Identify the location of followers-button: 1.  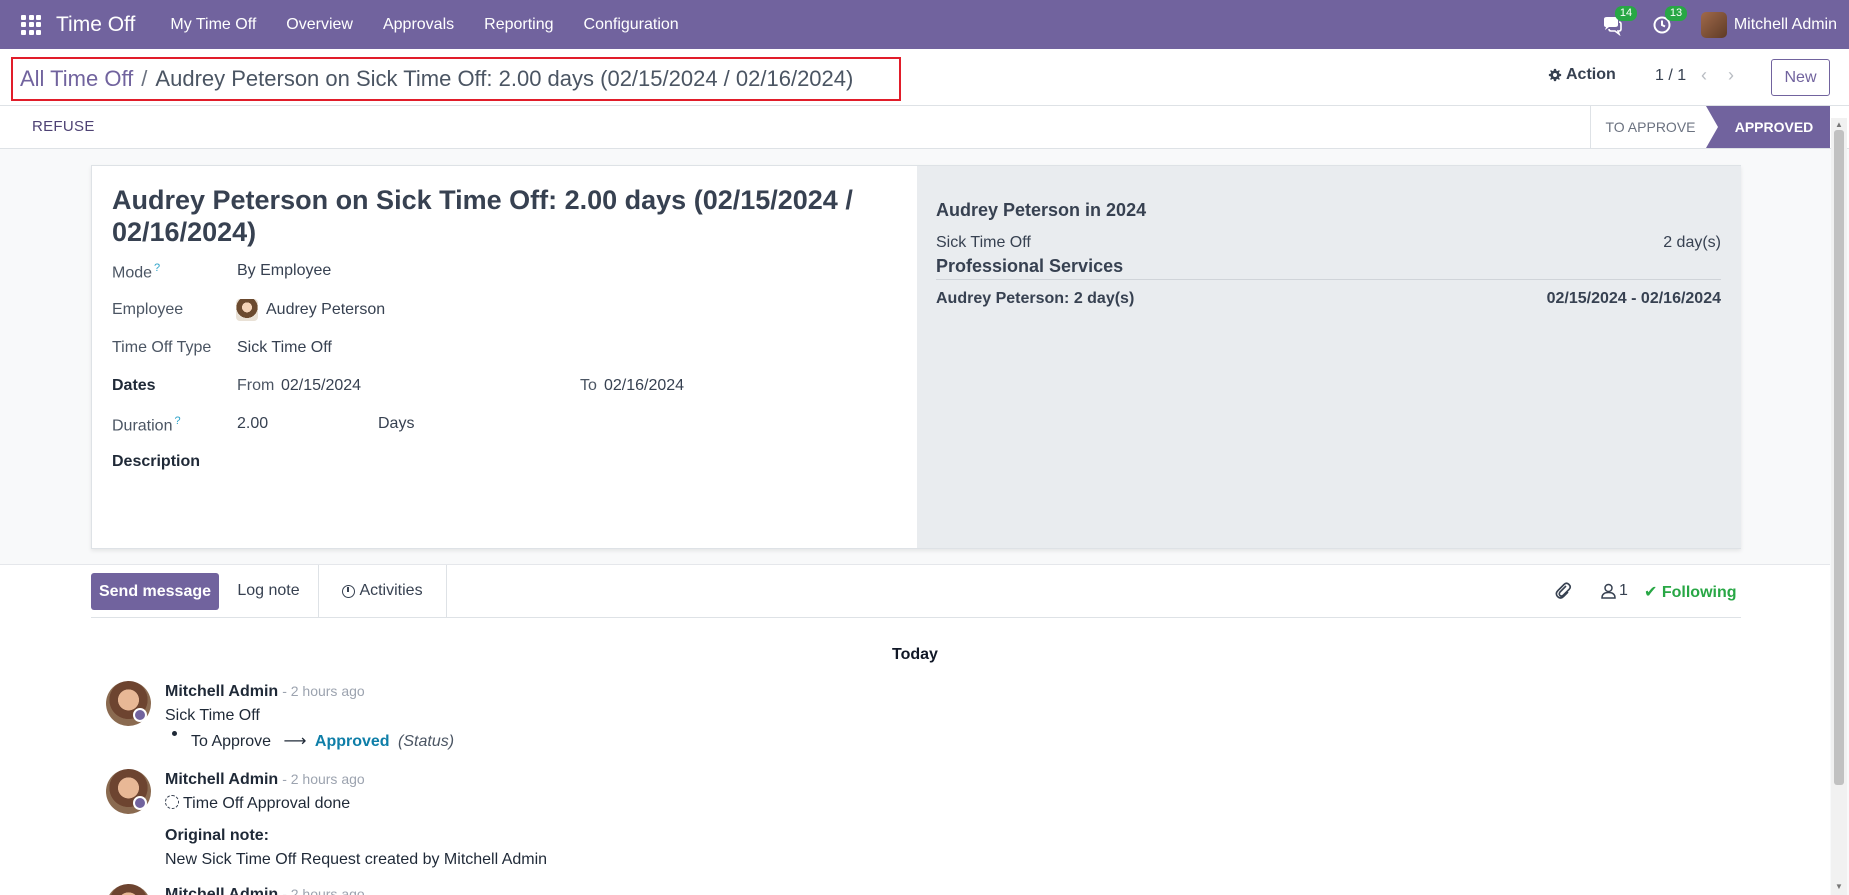
(1614, 591).